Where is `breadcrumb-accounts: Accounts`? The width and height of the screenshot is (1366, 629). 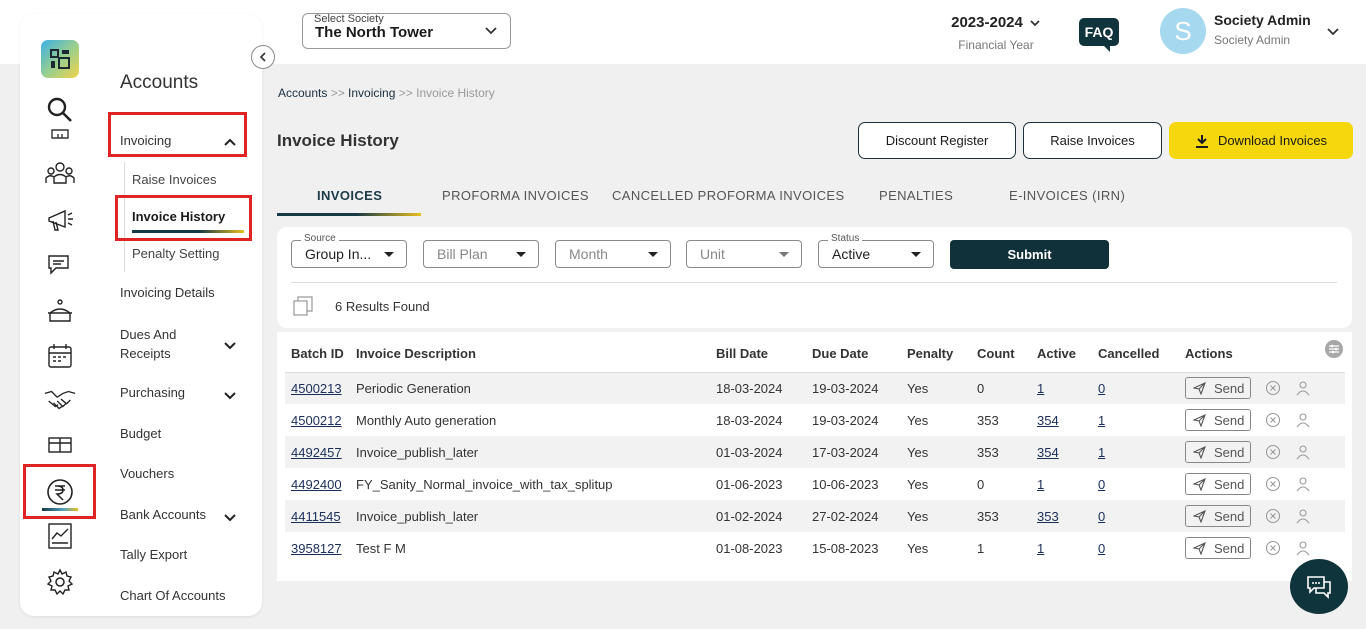
breadcrumb-accounts: Accounts is located at coordinates (302, 93).